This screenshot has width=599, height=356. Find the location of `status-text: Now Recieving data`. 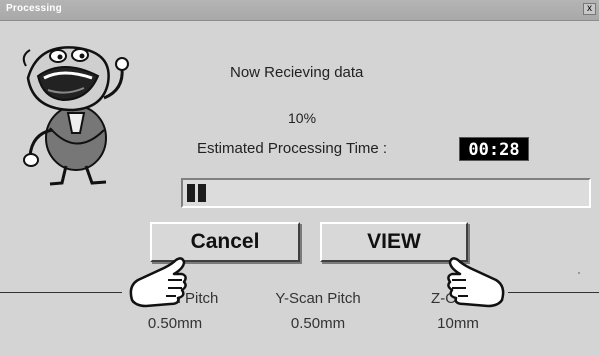

status-text: Now Recieving data is located at coordinates (297, 72).